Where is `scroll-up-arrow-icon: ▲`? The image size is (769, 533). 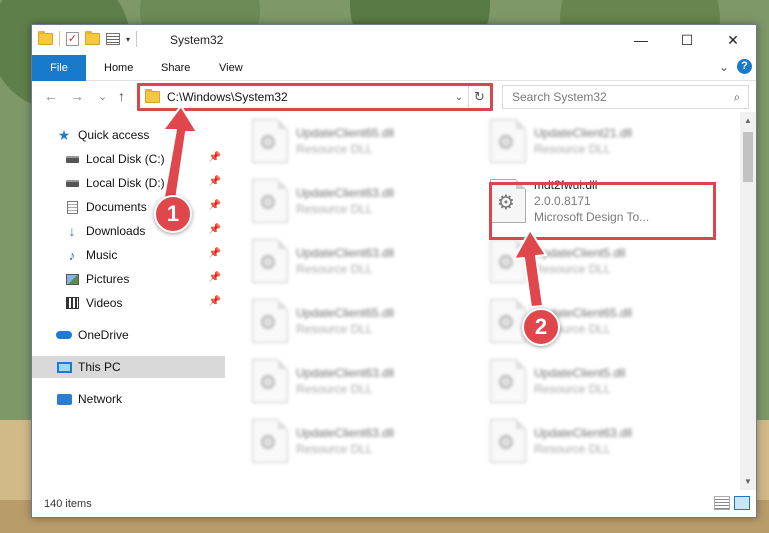 scroll-up-arrow-icon: ▲ is located at coordinates (748, 120).